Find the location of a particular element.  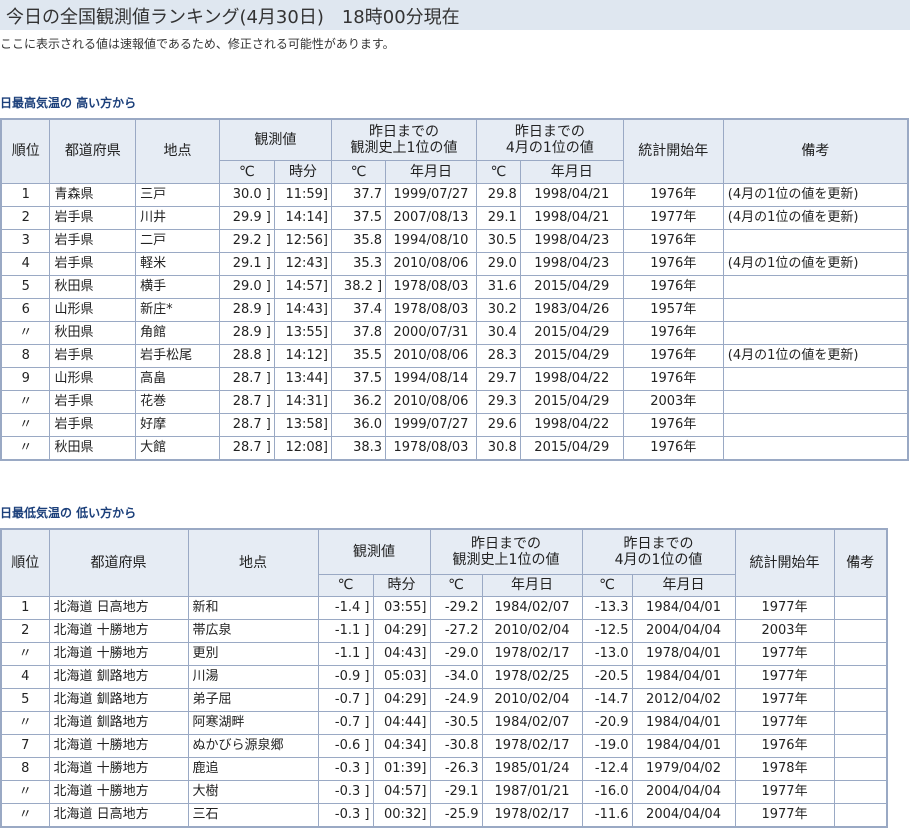

page-title: 今日の全国観測値ランキング(4月30日) 18時00分現在 is located at coordinates (233, 17).